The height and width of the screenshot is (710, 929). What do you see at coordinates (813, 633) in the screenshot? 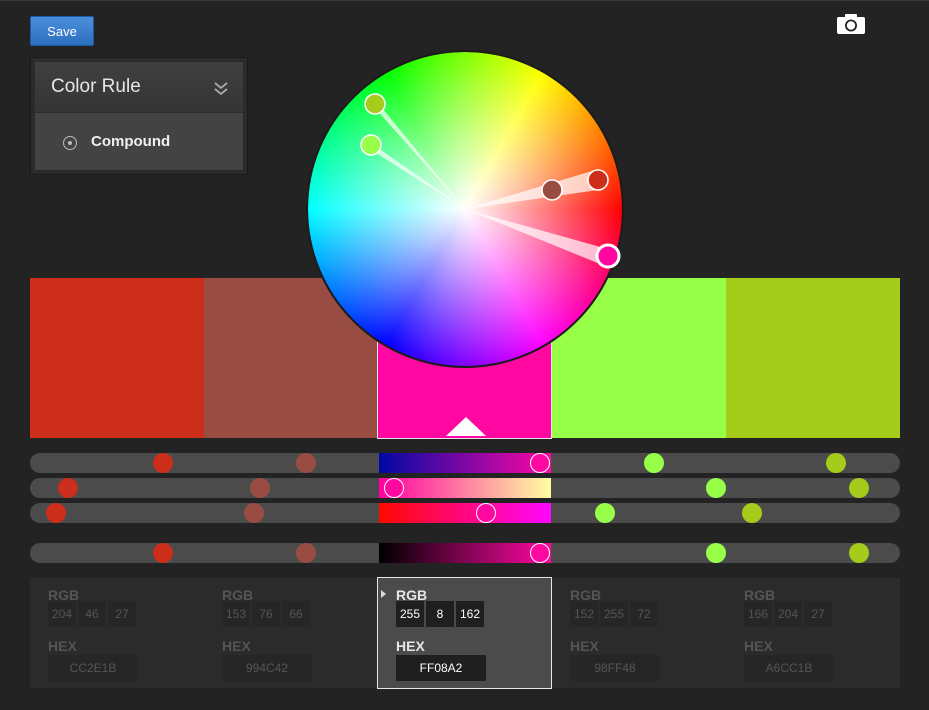
I see `color-values-5: RGB 166 204 27 HEX A6CC1B` at bounding box center [813, 633].